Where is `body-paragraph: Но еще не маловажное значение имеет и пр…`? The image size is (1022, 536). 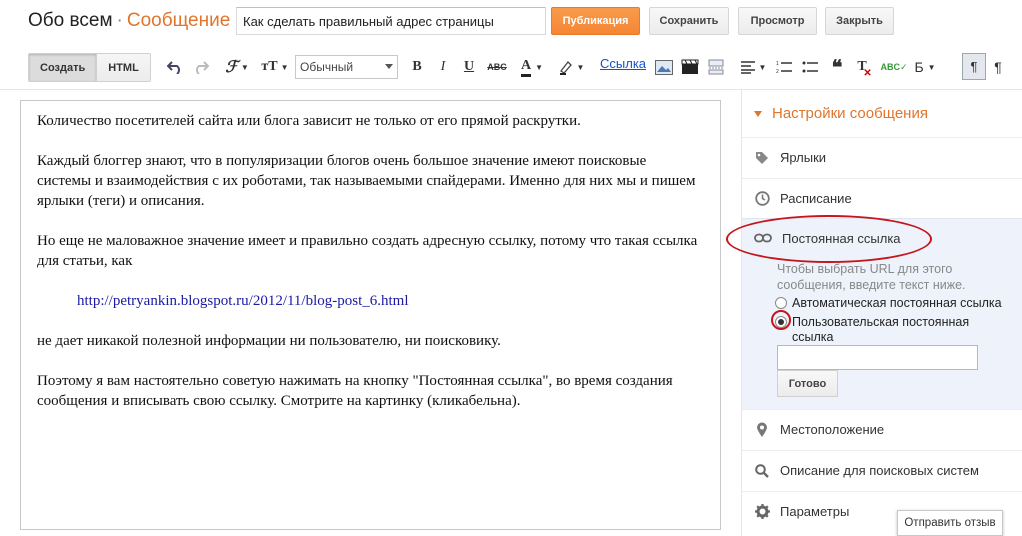
body-paragraph: Но еще не маловажное значение имеет и пр… is located at coordinates (367, 251).